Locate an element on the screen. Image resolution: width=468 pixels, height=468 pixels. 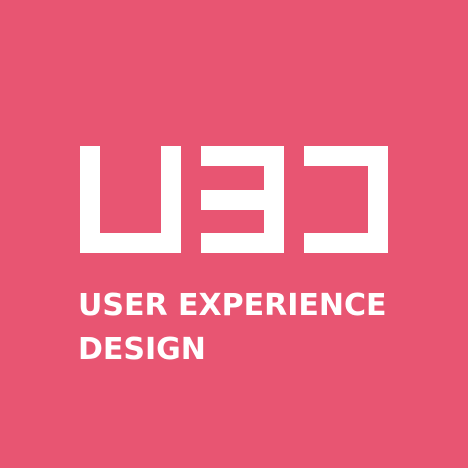
tagline-line-1: USER EXPERIENCE is located at coordinates (232, 305).